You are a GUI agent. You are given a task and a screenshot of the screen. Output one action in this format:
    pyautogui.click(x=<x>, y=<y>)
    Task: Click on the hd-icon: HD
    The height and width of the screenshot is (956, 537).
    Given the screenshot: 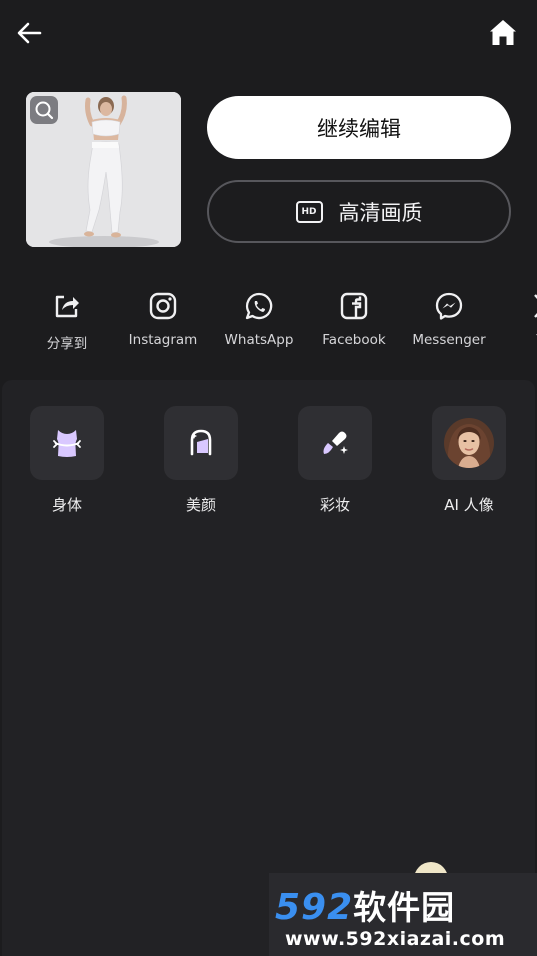 What is the action you would take?
    pyautogui.click(x=309, y=211)
    